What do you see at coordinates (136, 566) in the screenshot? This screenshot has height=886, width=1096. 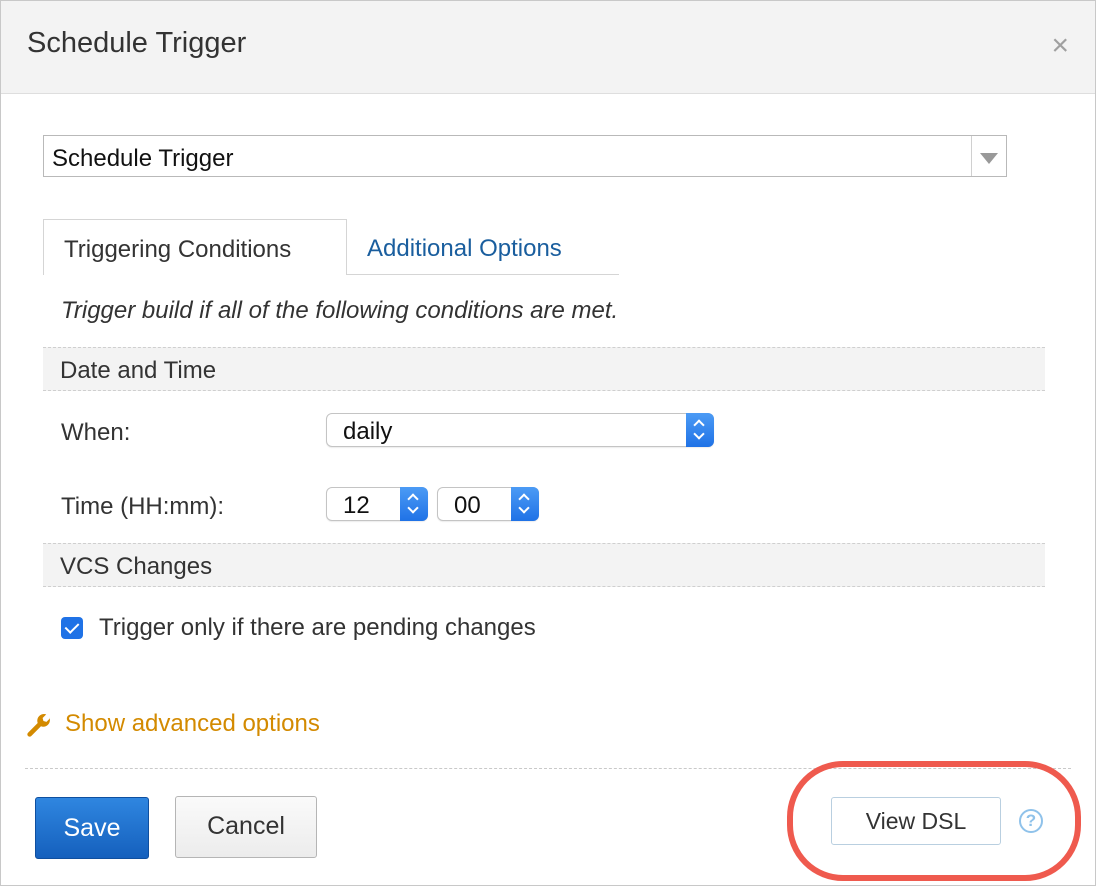 I see `section-vcs-label: VCS Changes` at bounding box center [136, 566].